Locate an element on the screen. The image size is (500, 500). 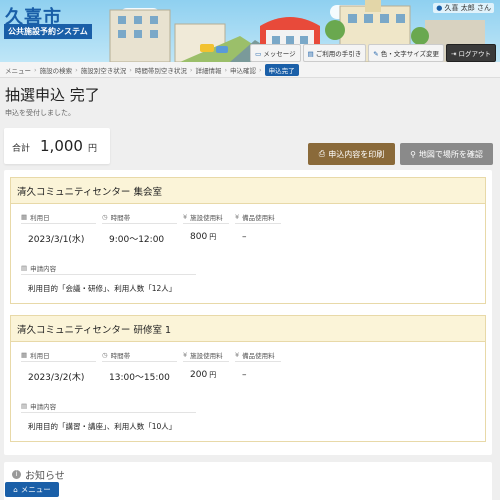
fee-value: 800 円 is located at coordinates (203, 237).